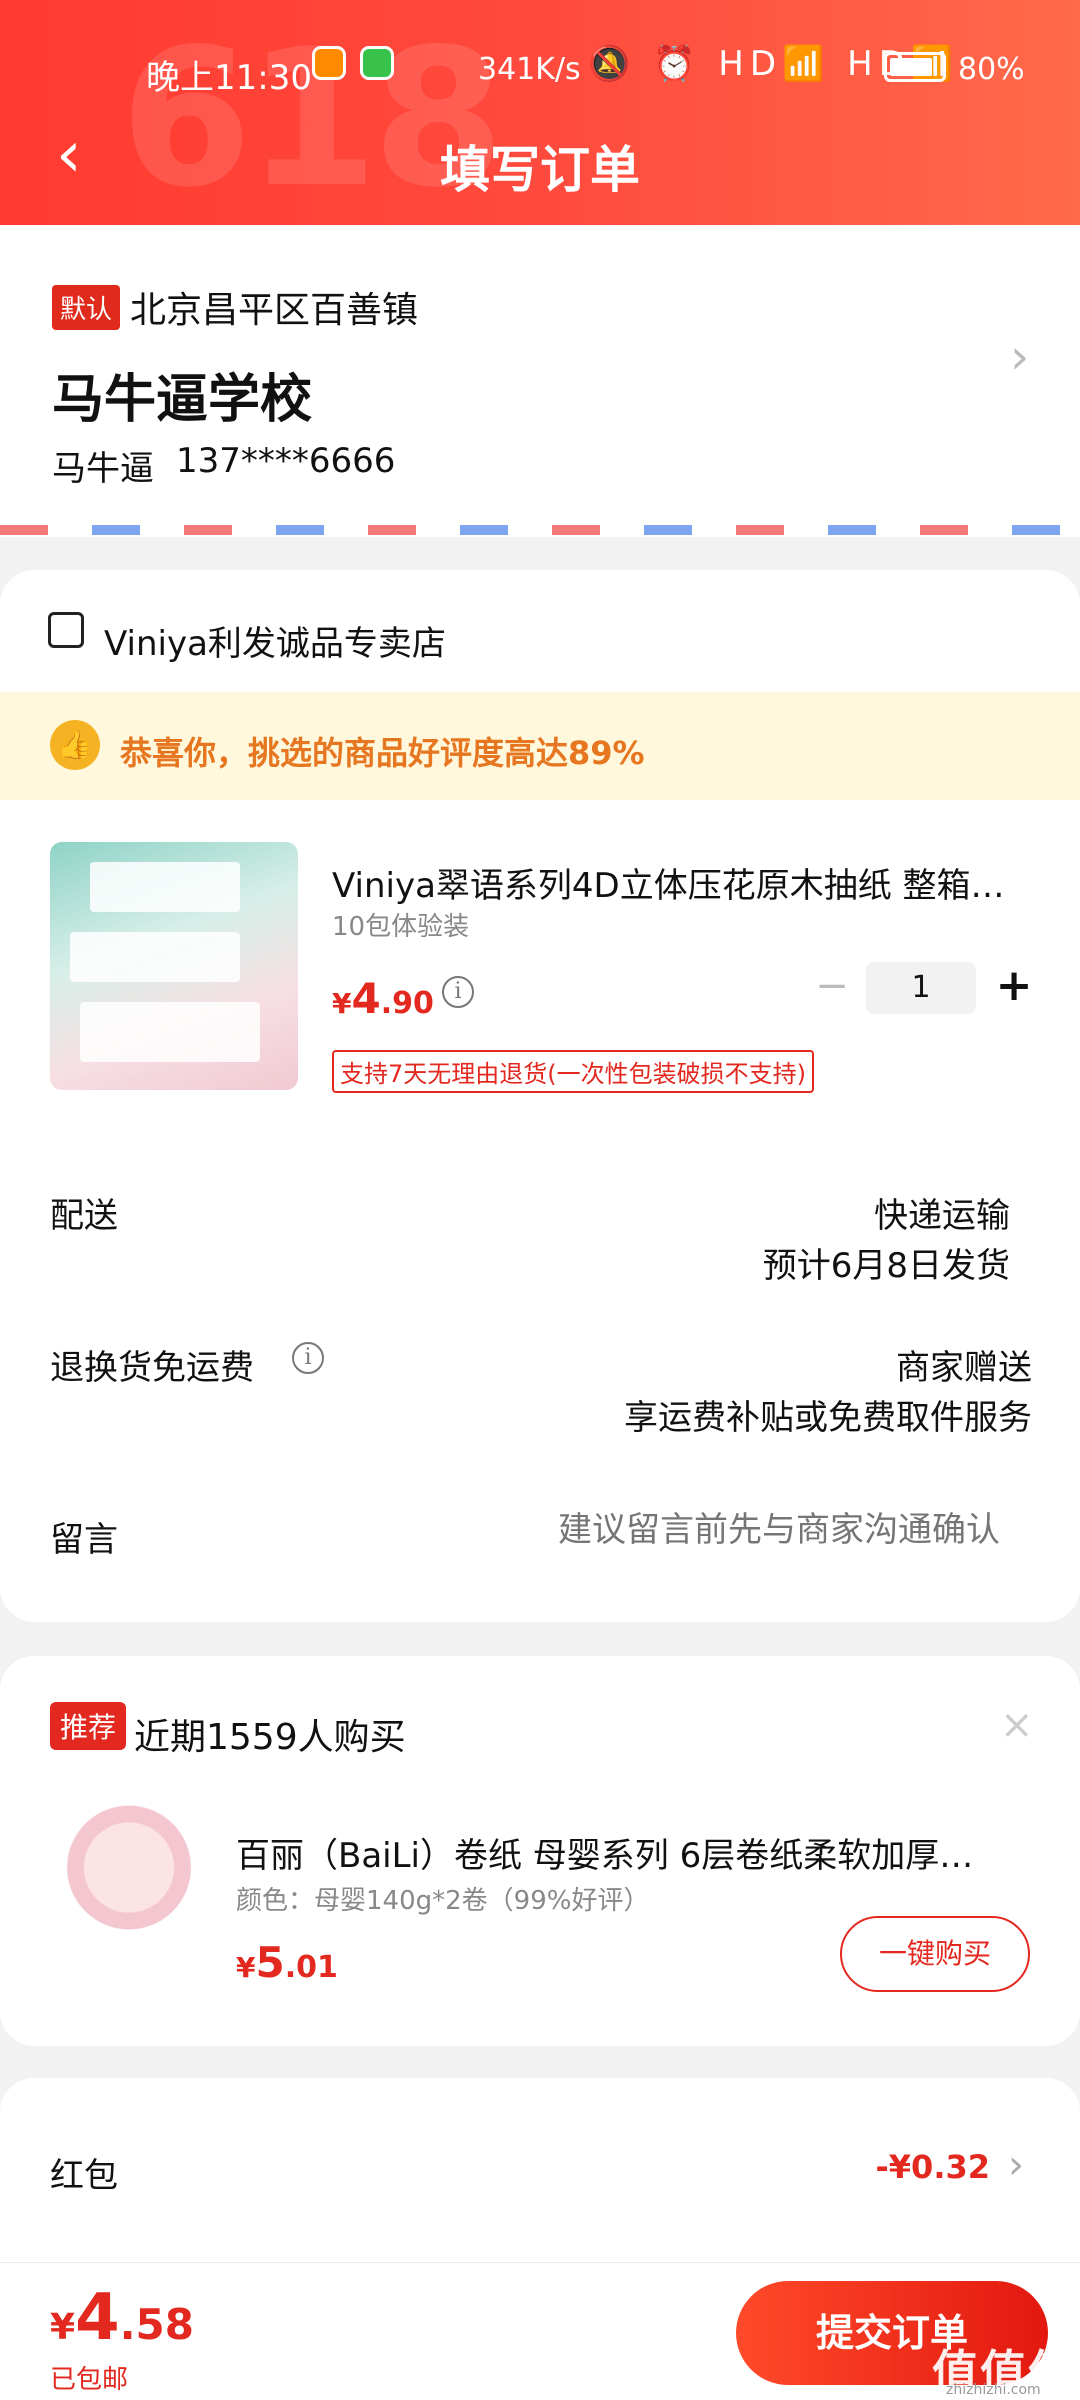 The image size is (1080, 2400). Describe the element at coordinates (86, 307) in the screenshot. I see `default-address-badge: 默认` at that location.